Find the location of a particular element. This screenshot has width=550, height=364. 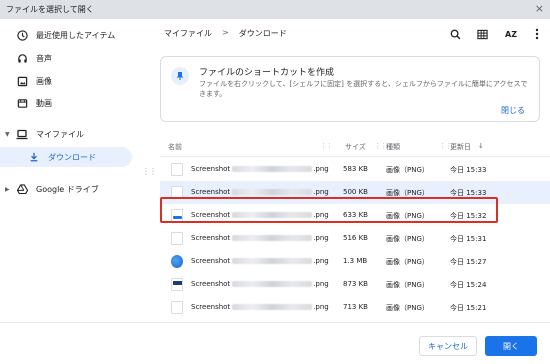

sidebar-item-images: 画像 is located at coordinates (66, 81).